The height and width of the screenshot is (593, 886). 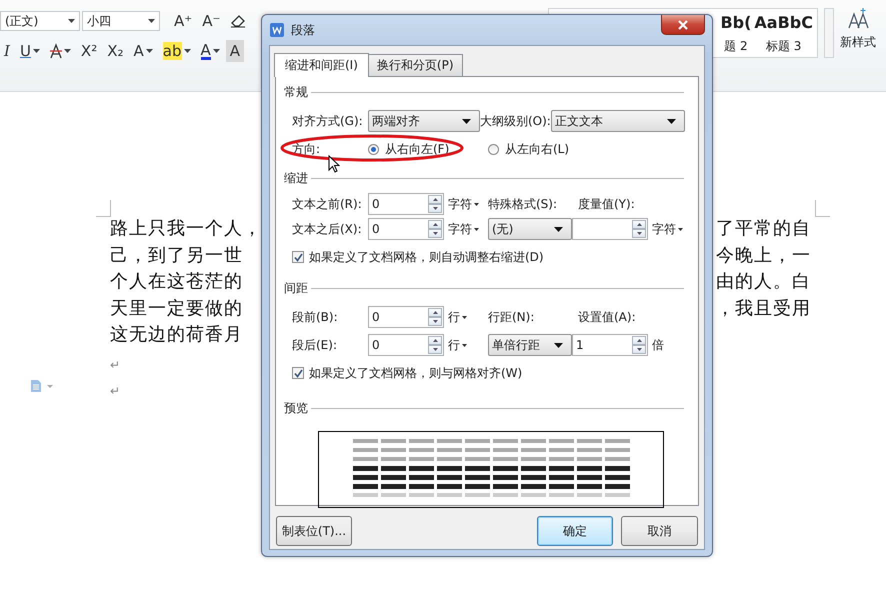 I want to click on underline-button: U, so click(x=30, y=51).